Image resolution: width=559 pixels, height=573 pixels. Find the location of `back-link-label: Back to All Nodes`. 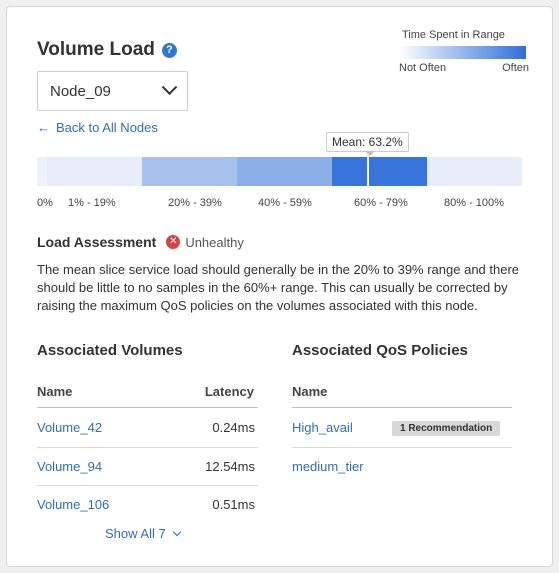

back-link-label: Back to All Nodes is located at coordinates (107, 127).